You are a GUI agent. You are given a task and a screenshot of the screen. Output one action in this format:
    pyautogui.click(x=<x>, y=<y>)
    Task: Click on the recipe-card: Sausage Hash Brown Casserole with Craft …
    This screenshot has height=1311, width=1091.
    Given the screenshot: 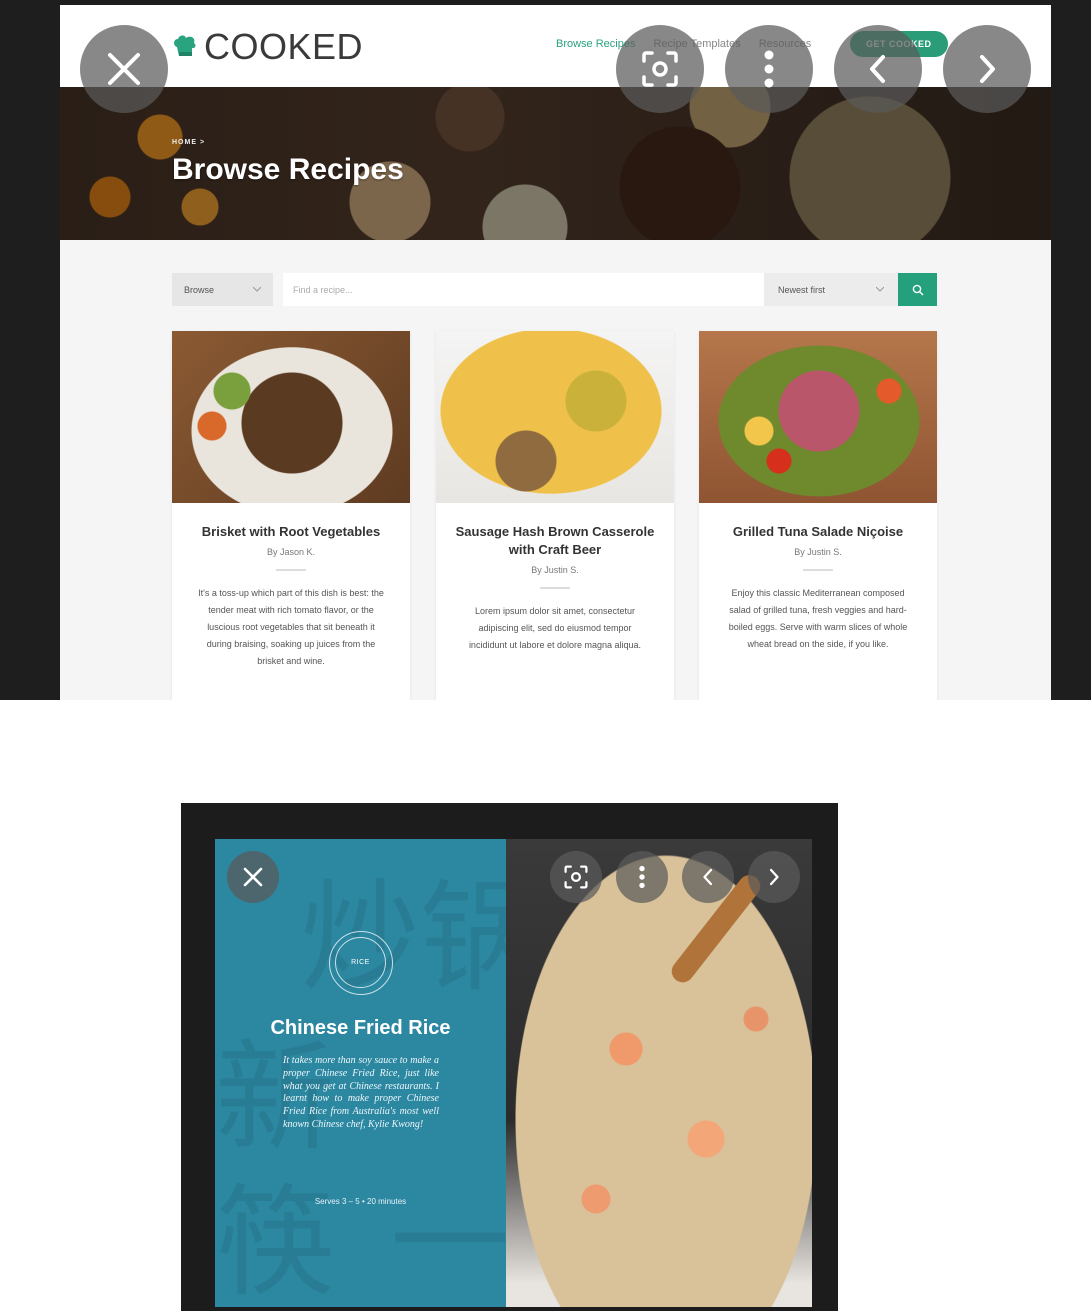 What is the action you would take?
    pyautogui.click(x=555, y=515)
    